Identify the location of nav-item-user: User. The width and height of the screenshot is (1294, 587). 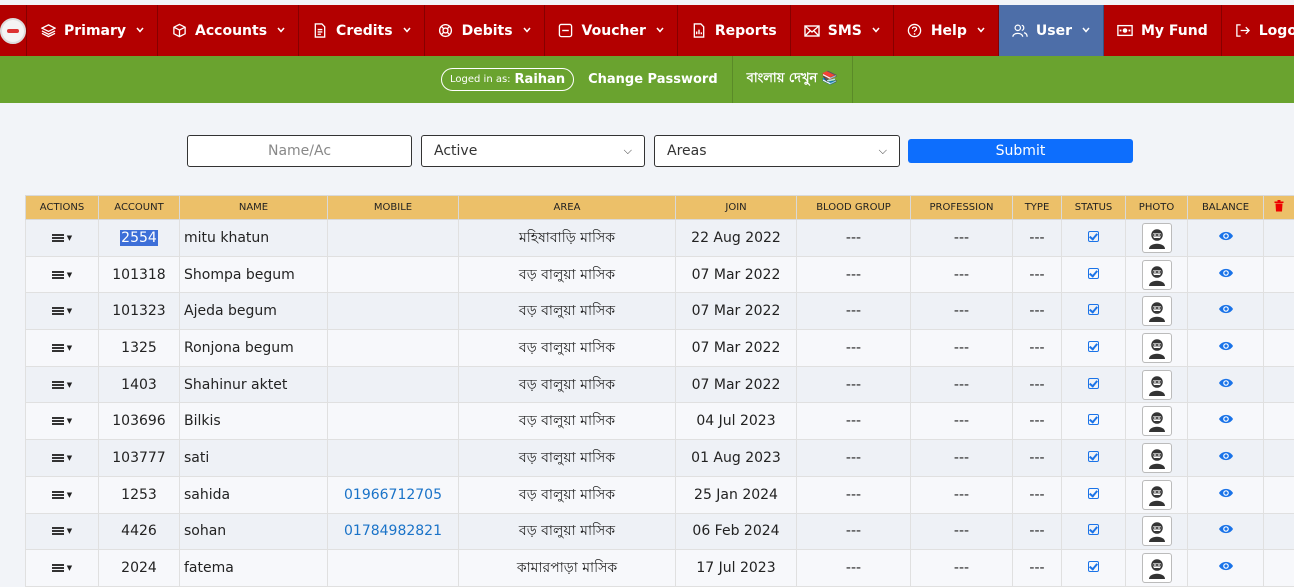
(1051, 30).